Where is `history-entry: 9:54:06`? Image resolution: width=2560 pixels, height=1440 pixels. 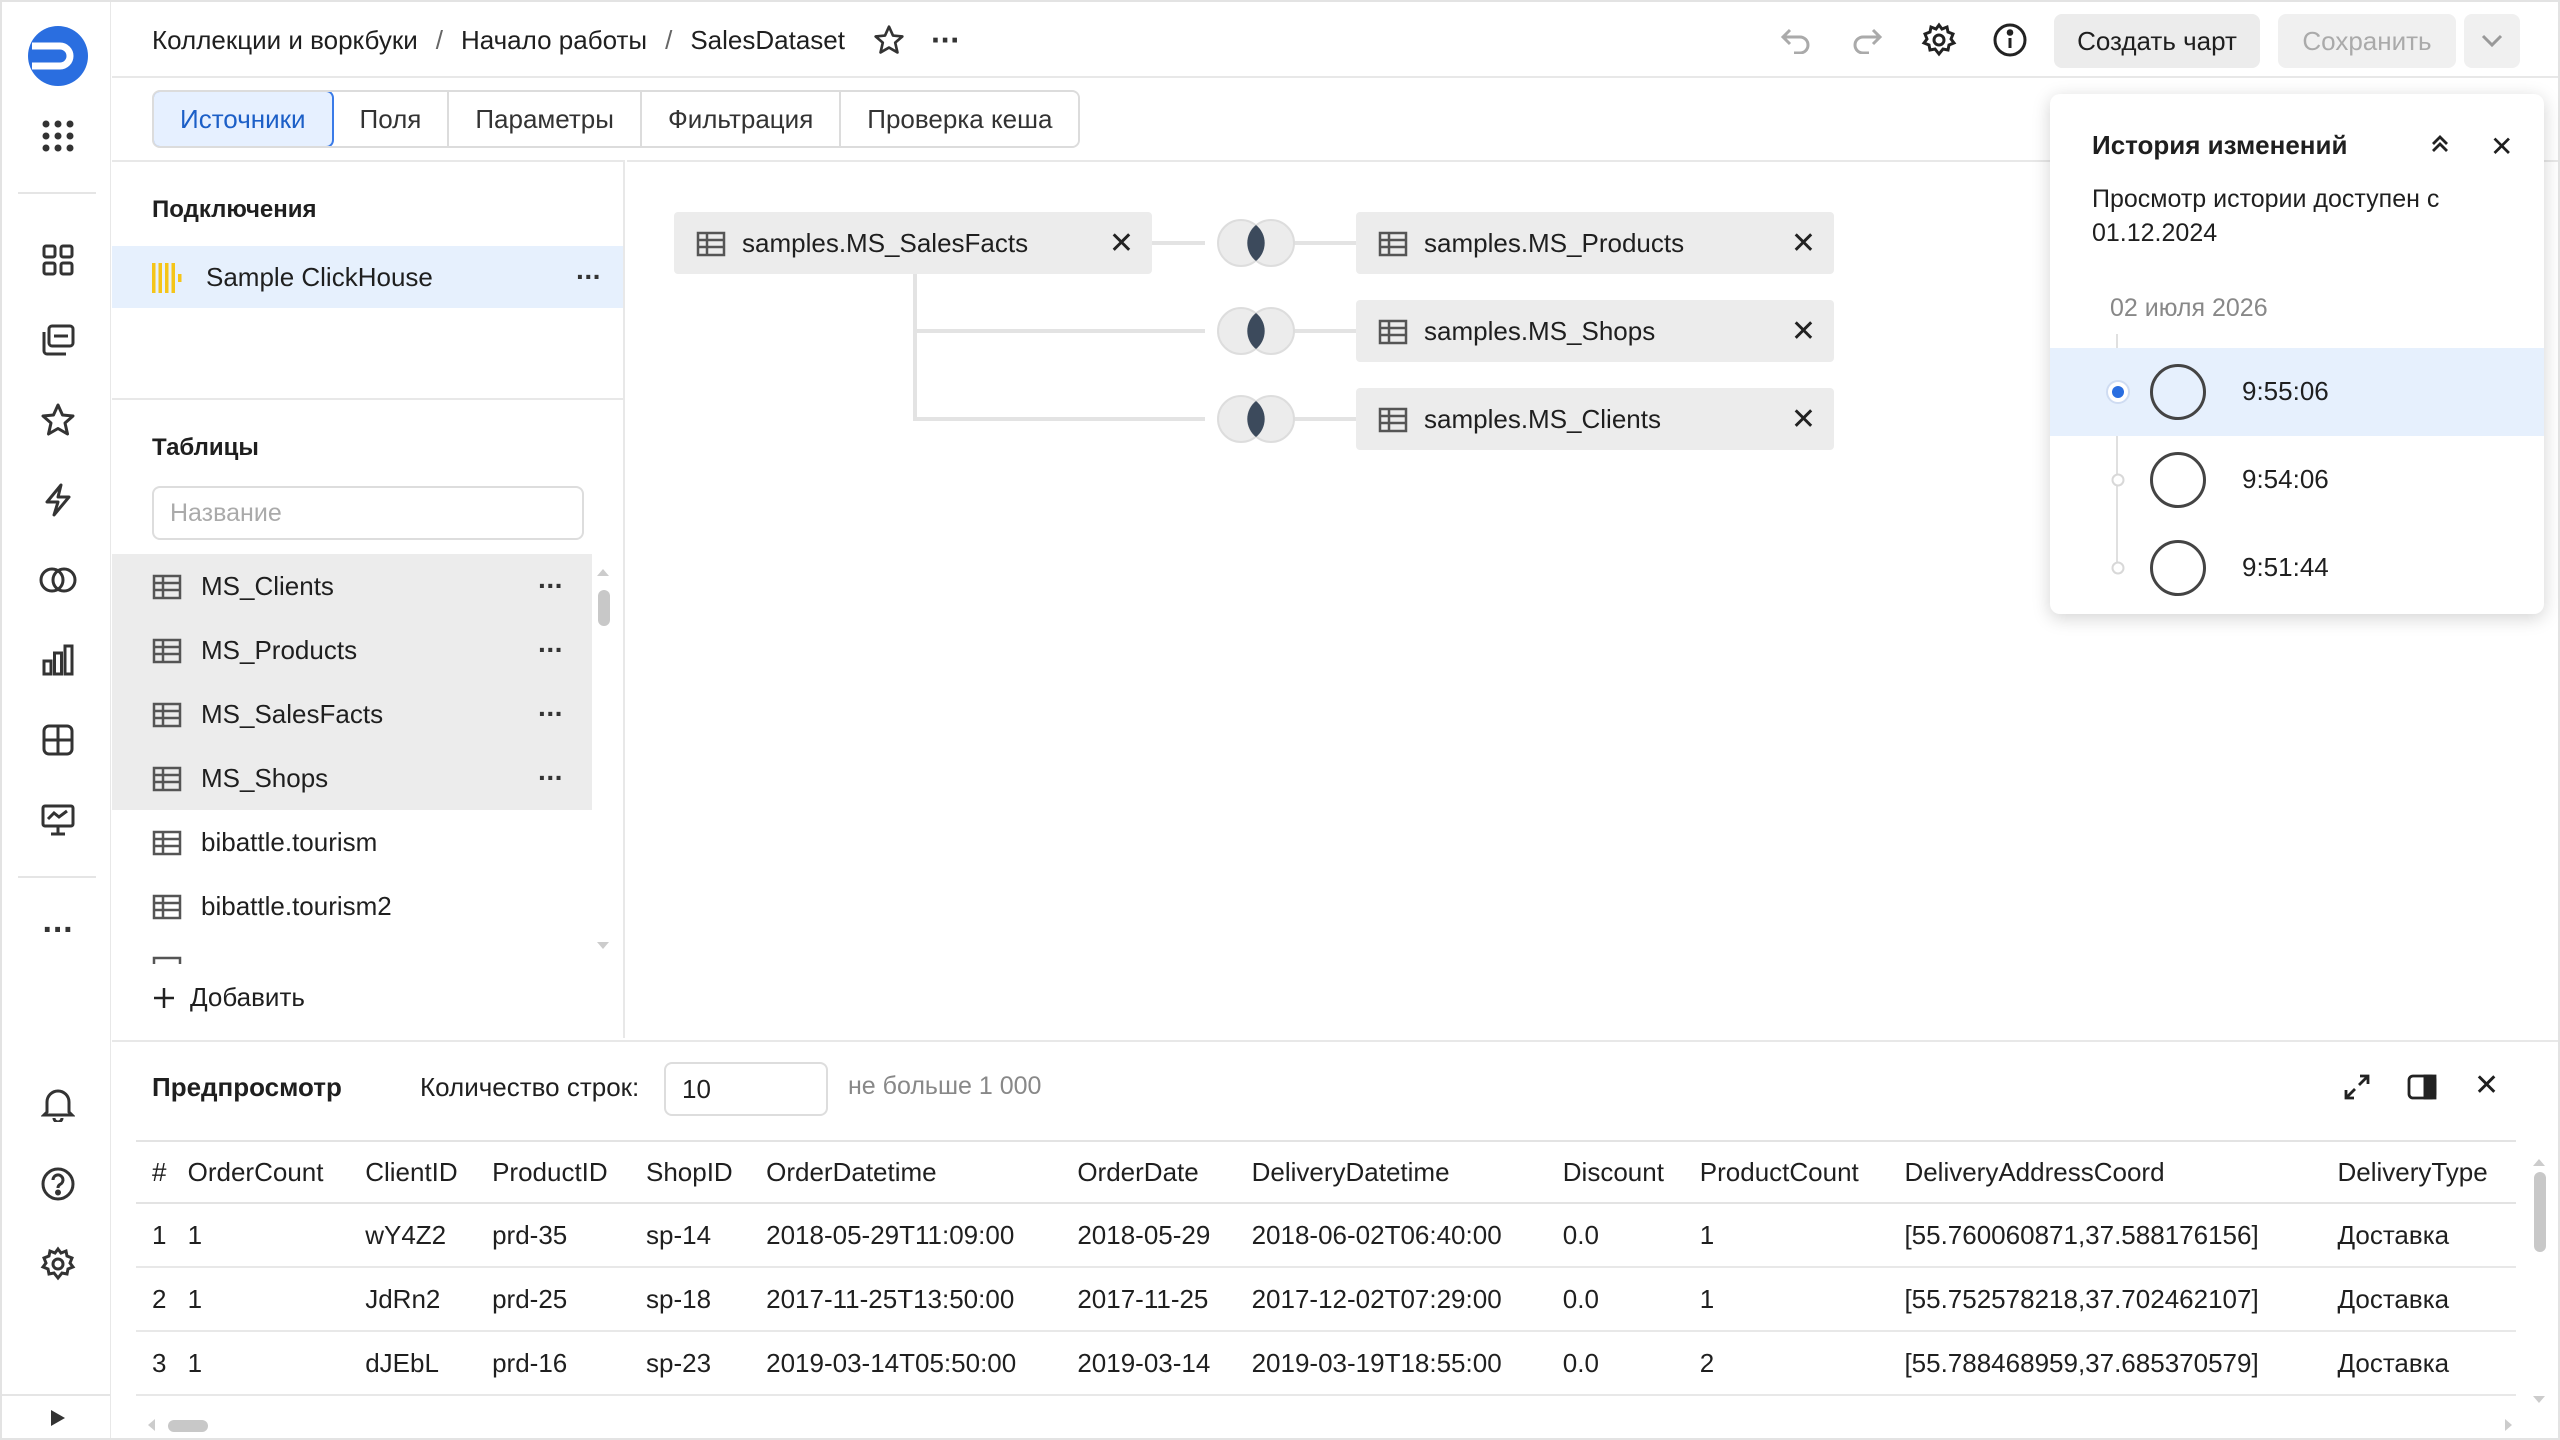 history-entry: 9:54:06 is located at coordinates (2297, 480).